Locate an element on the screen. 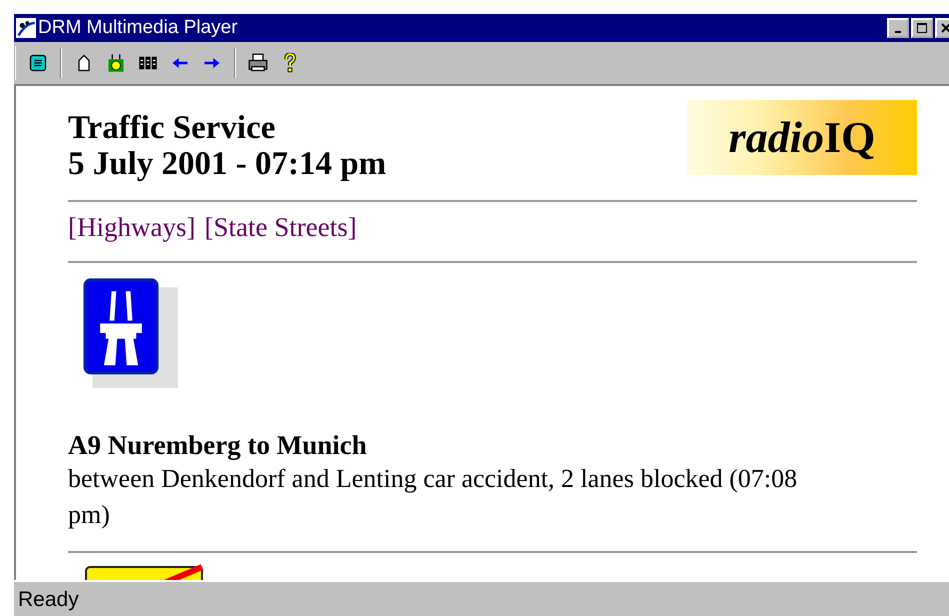 The width and height of the screenshot is (949, 616). road-heading: A9 Nuremberg to Munich is located at coordinates (218, 445).